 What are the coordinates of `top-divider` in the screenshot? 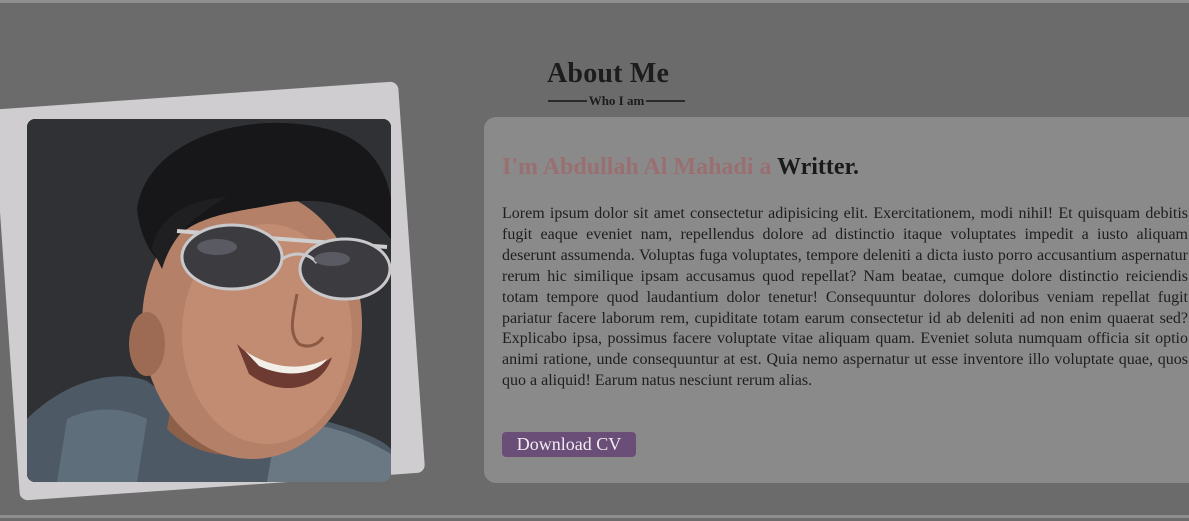 It's located at (594, 1).